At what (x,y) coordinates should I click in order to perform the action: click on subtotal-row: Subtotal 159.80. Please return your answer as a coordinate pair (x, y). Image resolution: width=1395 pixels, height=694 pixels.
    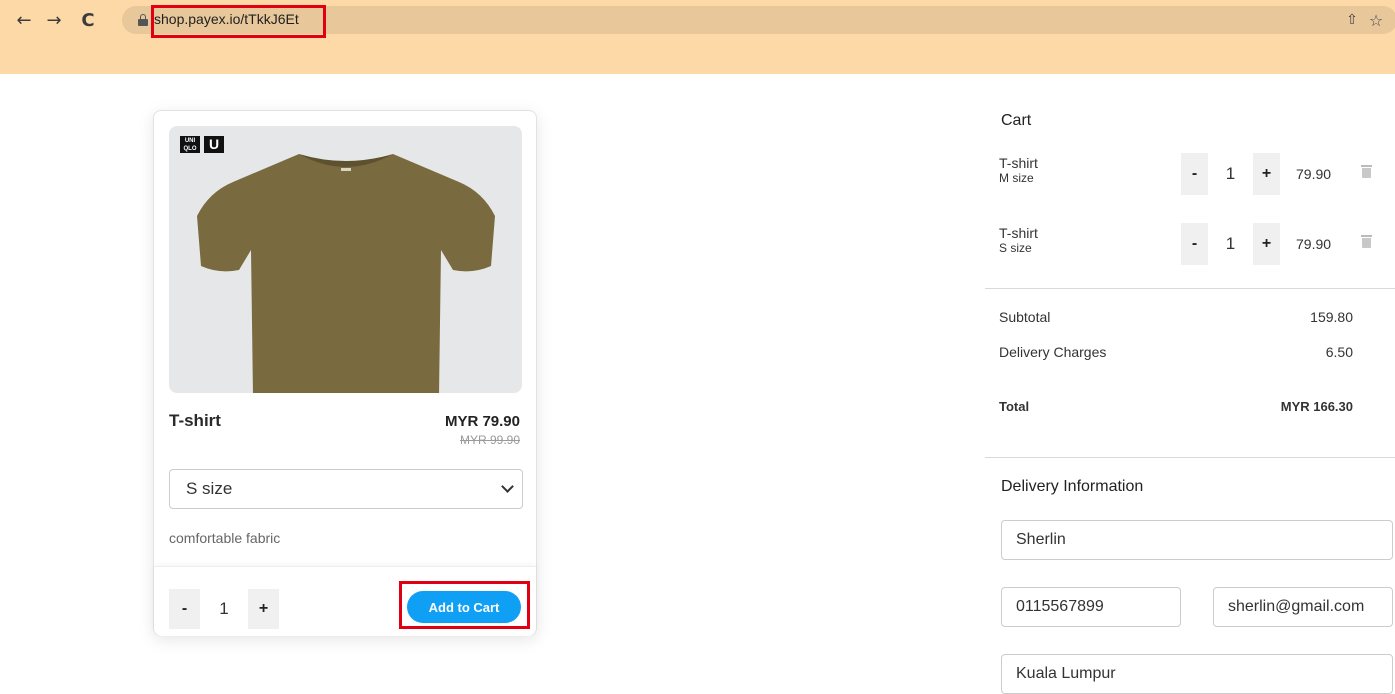
    Looking at the image, I should click on (1176, 317).